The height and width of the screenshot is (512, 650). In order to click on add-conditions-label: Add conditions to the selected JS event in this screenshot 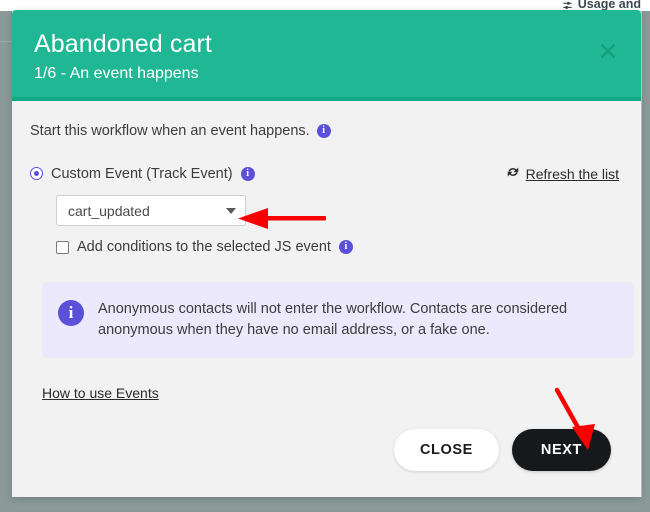, I will do `click(204, 247)`.